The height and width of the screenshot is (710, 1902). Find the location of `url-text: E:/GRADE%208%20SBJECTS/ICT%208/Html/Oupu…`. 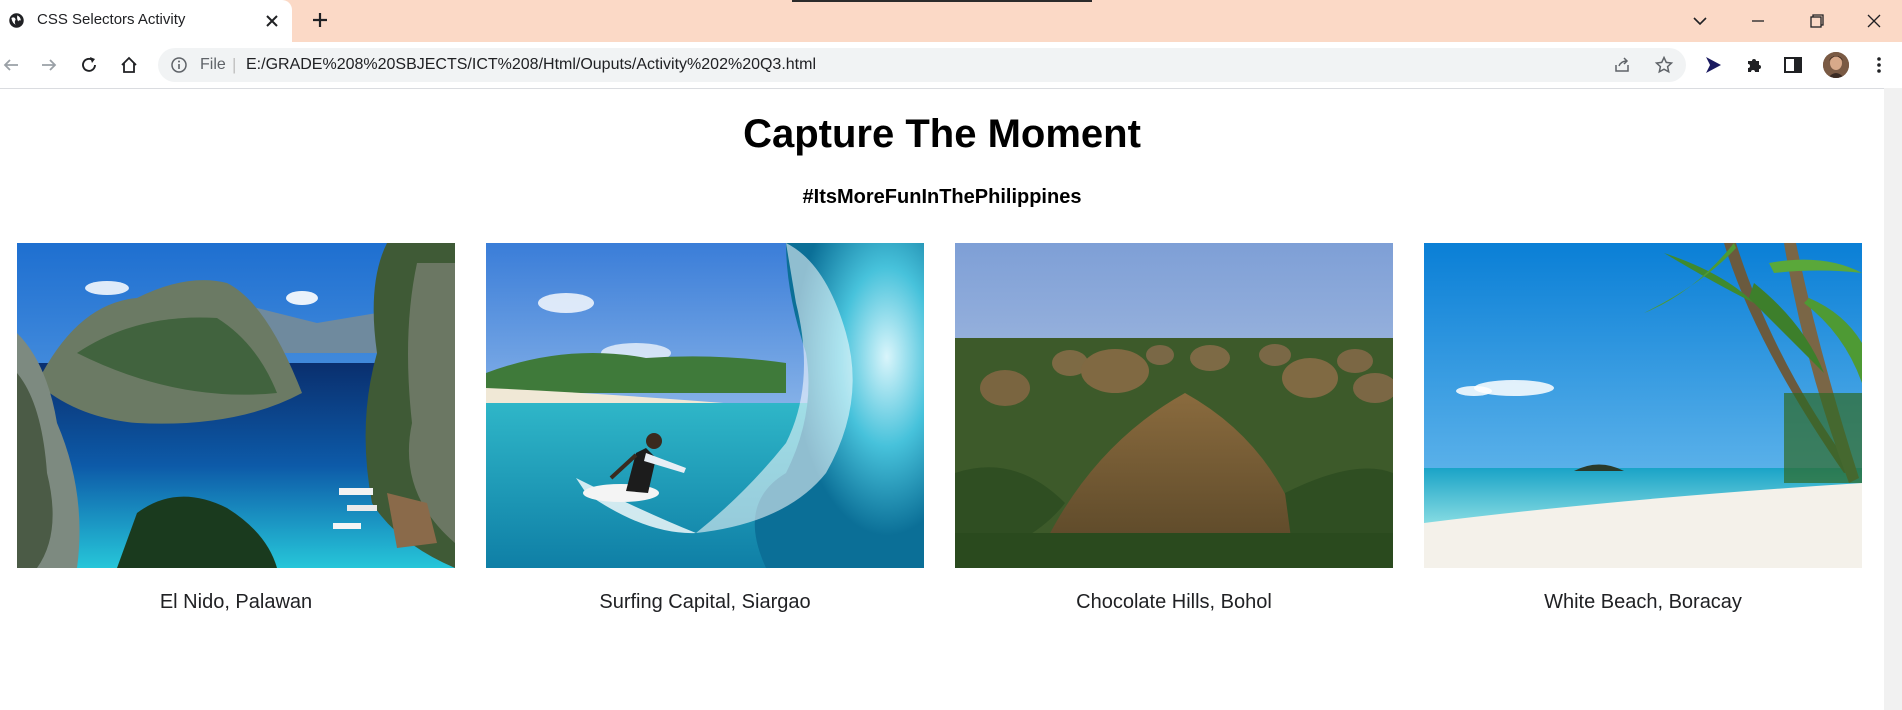

url-text: E:/GRADE%208%20SBJECTS/ICT%208/Html/Oupu… is located at coordinates (531, 65).